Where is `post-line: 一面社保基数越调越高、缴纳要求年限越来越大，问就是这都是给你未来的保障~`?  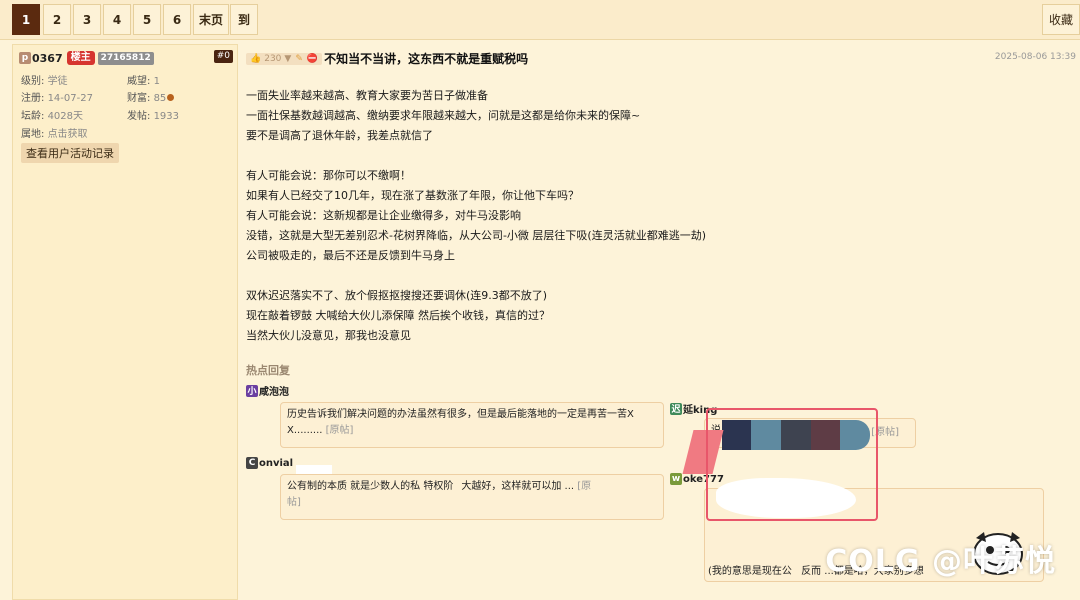 post-line: 一面社保基数越调越高、缴纳要求年限越来越大，问就是这都是给你未来的保障~ is located at coordinates (443, 115).